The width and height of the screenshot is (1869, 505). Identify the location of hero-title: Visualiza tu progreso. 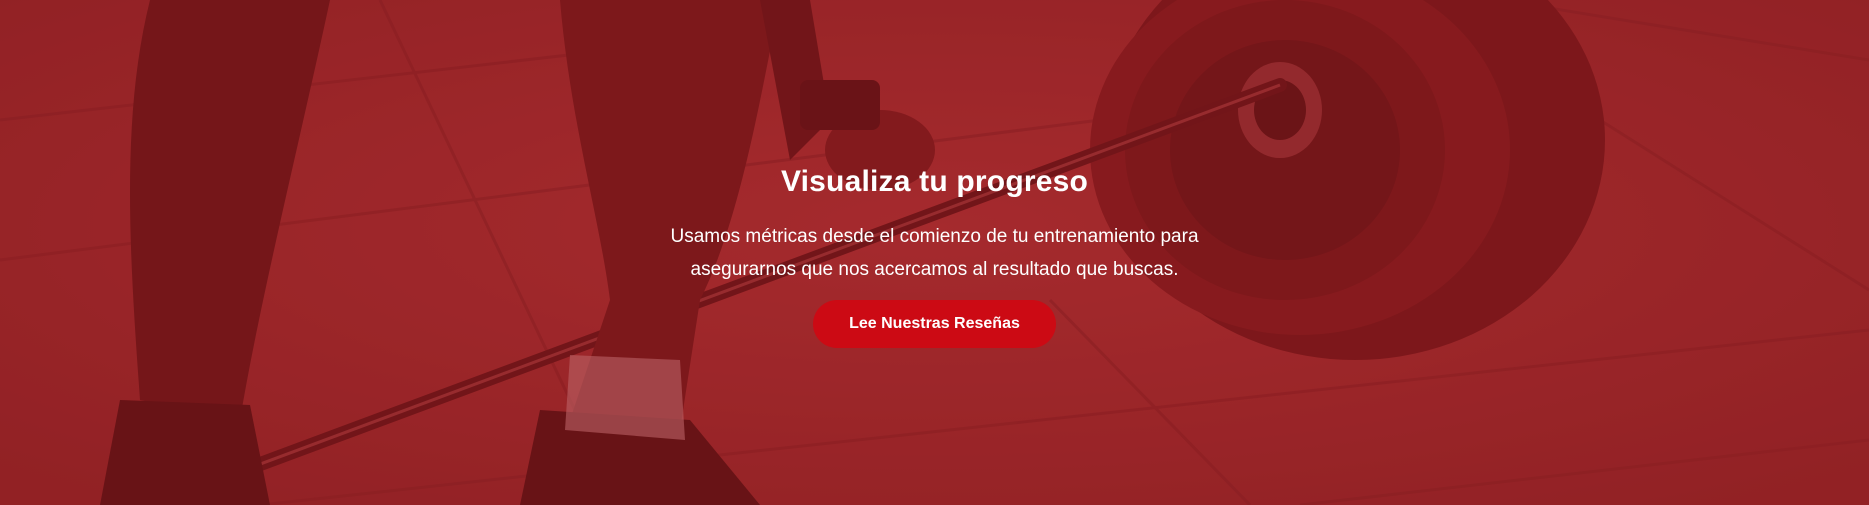
(934, 181).